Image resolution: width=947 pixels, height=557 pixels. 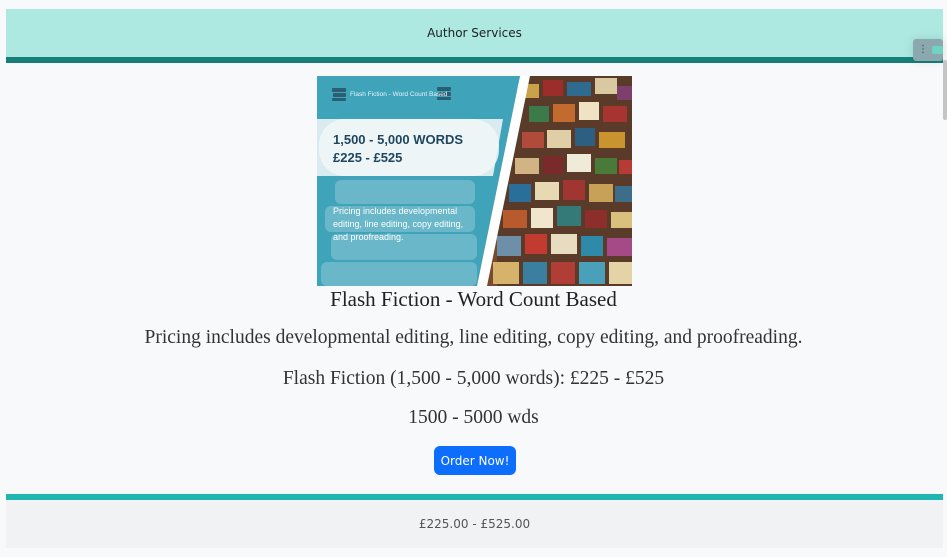 I want to click on site-footer: £225.00 - £525.00, so click(x=474, y=524).